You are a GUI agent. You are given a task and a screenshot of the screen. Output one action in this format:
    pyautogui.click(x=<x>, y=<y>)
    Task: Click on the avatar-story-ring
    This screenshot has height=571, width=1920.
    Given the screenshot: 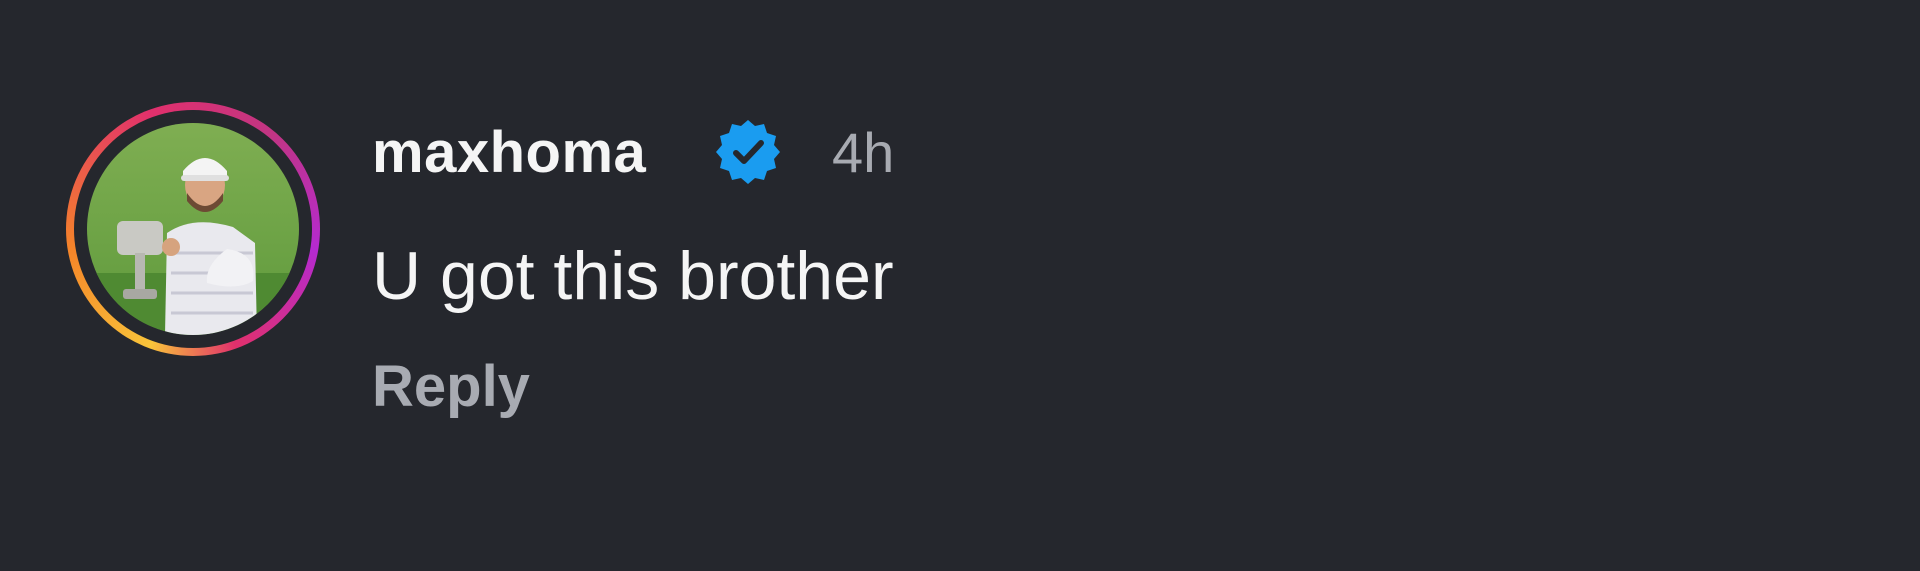 What is the action you would take?
    pyautogui.click(x=193, y=229)
    